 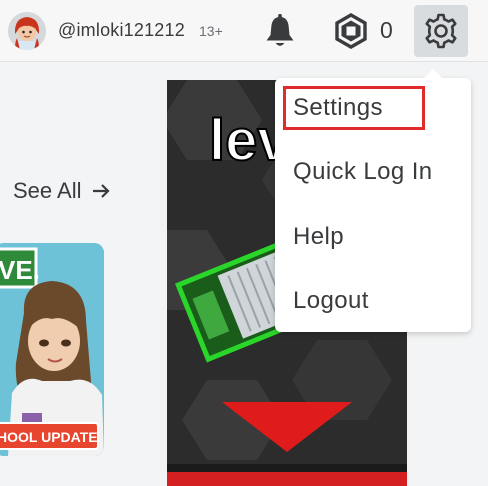 I want to click on avatar, so click(x=27, y=31).